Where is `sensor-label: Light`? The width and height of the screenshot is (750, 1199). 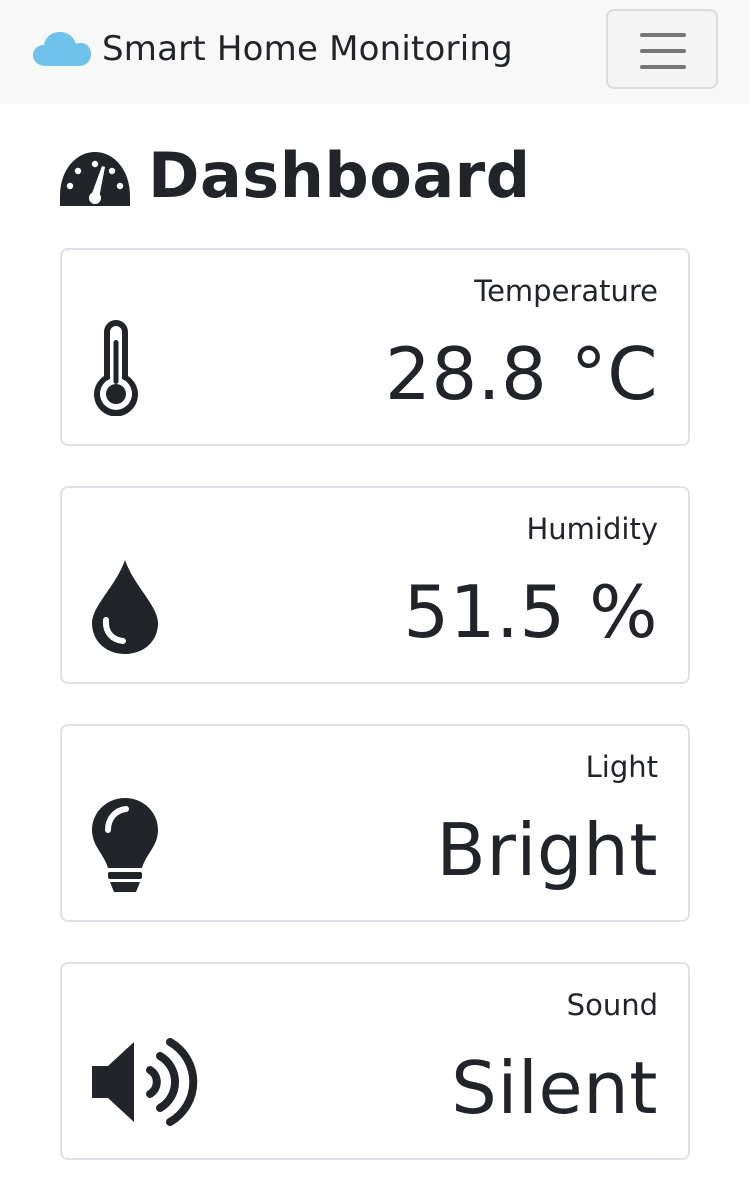
sensor-label: Light is located at coordinates (621, 767).